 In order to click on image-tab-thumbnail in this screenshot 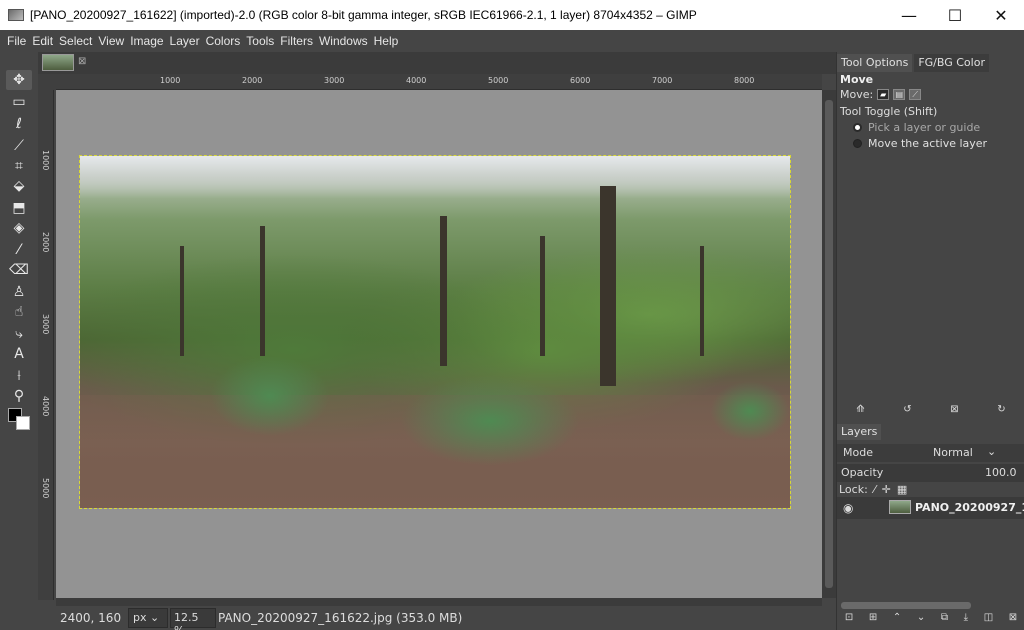, I will do `click(58, 62)`.